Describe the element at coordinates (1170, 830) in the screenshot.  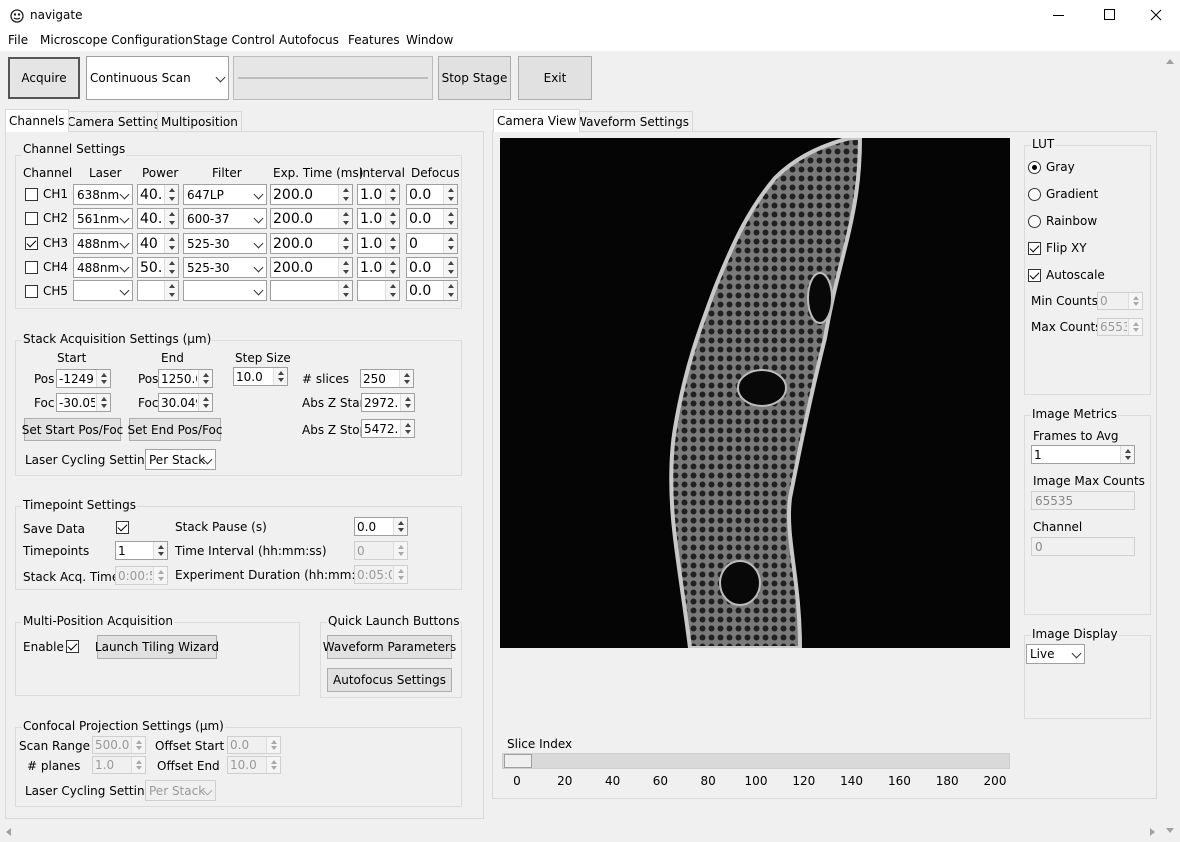
I see `scroll-down-icon` at that location.